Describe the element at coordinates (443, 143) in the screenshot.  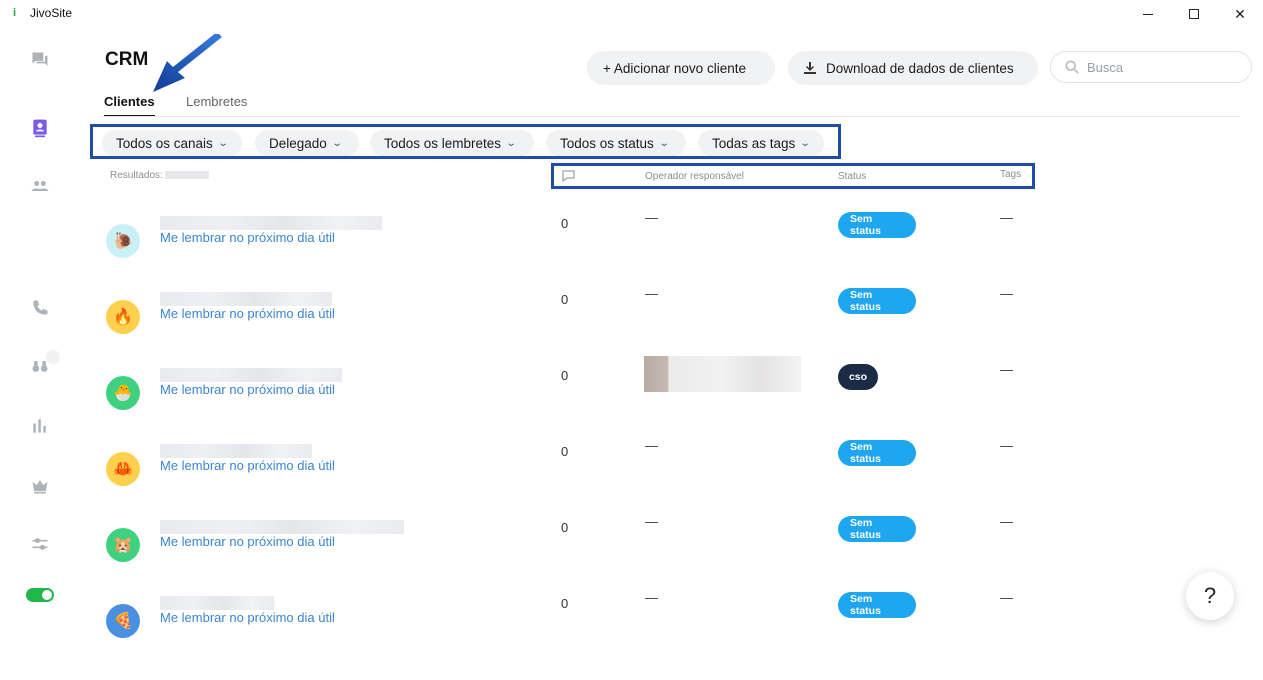
I see `filter-label: Todos os lembretes` at that location.